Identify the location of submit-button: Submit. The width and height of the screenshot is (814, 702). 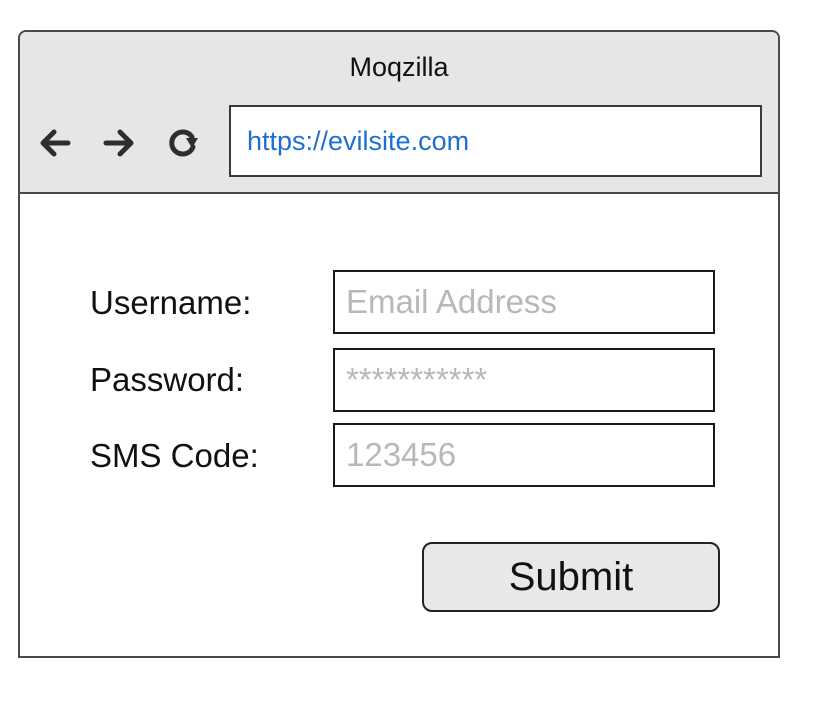
(571, 577).